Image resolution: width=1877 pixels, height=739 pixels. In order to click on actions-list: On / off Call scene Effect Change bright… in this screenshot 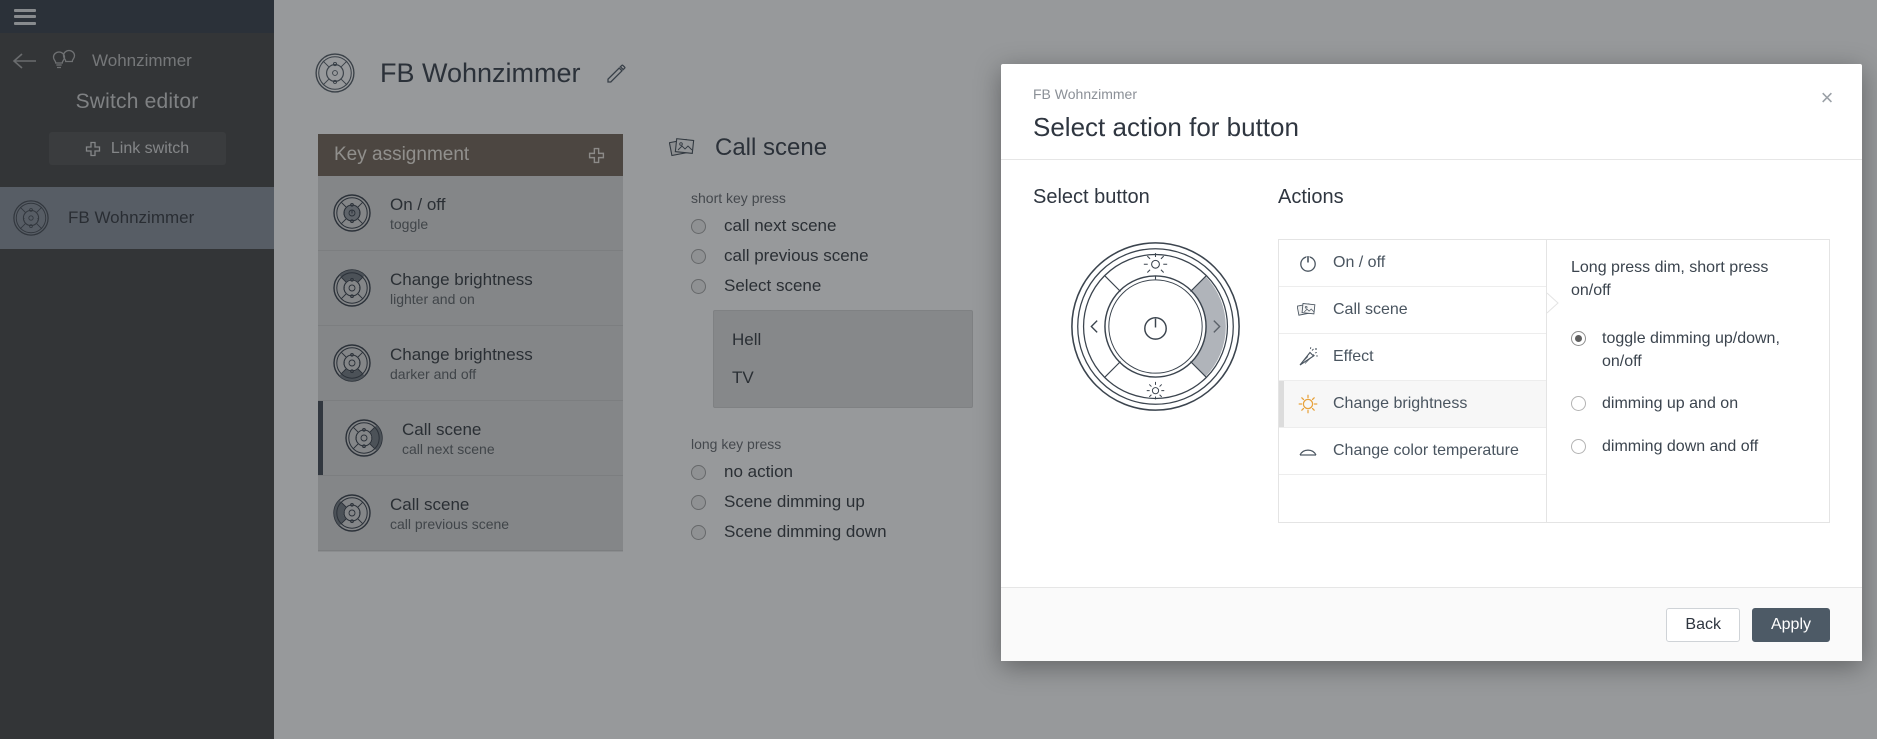, I will do `click(1413, 381)`.